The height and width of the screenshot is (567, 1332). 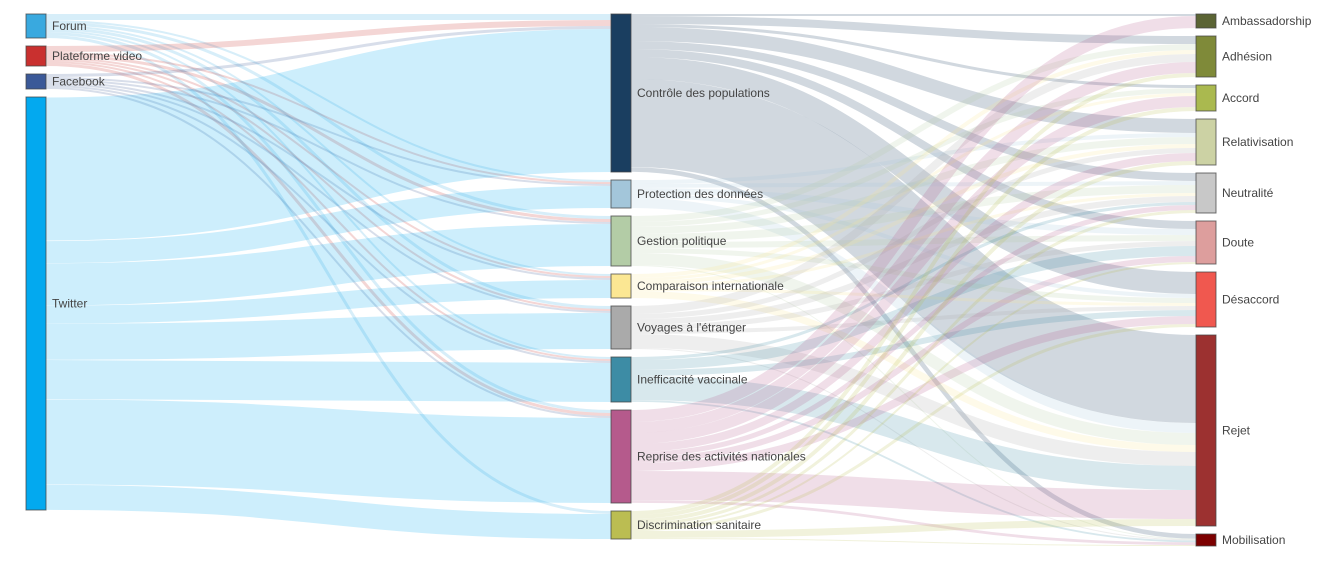 I want to click on node-relativisation: Relativisation, so click(x=1244, y=142).